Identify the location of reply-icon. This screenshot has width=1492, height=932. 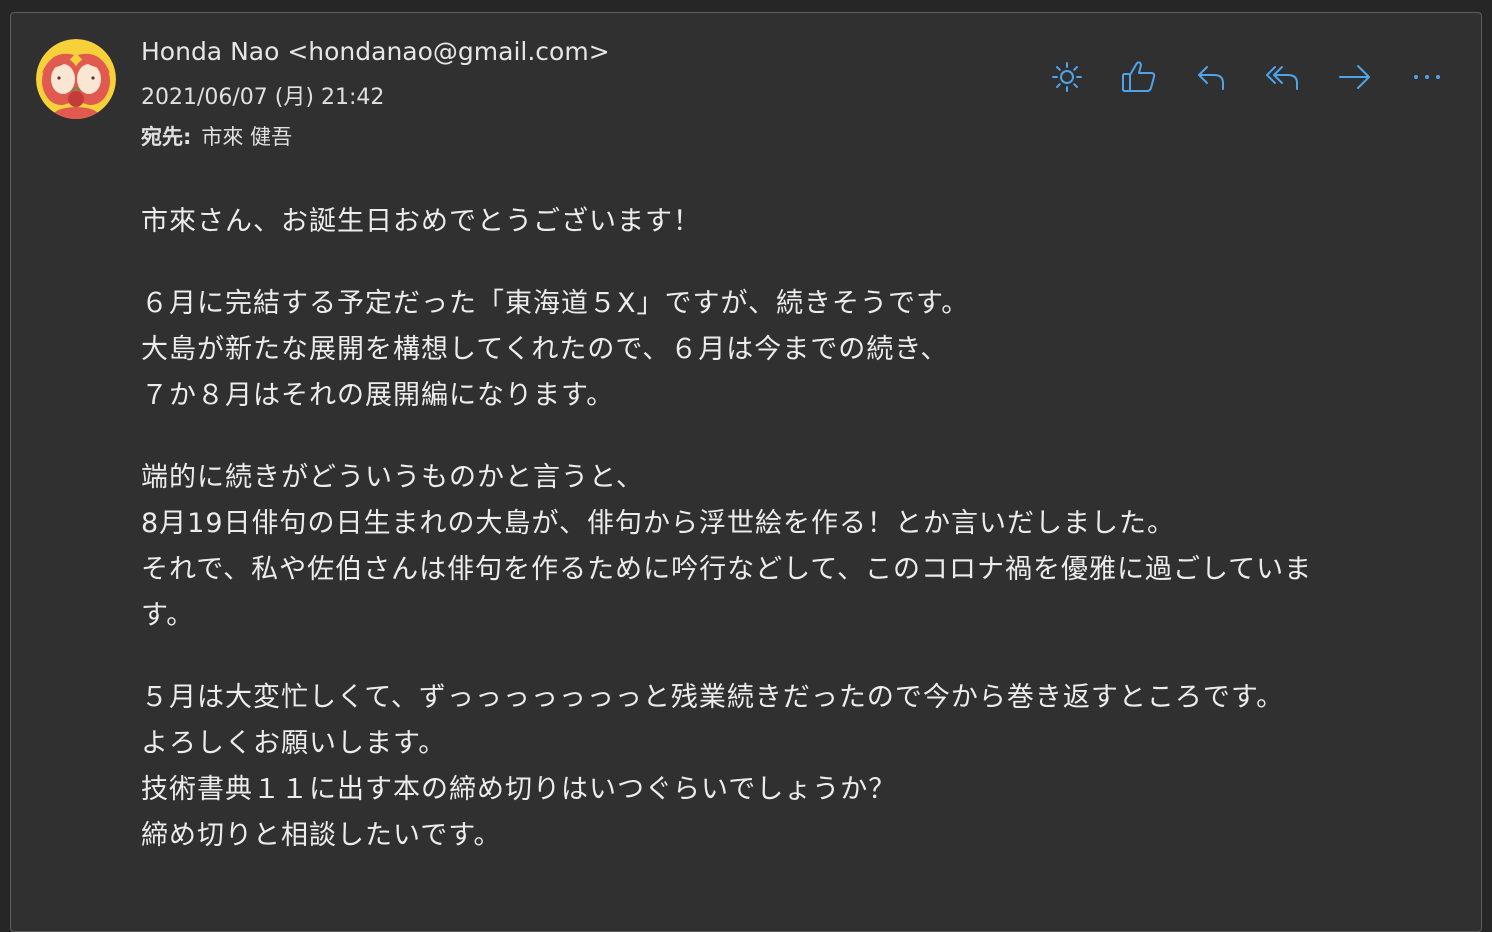
(1211, 77).